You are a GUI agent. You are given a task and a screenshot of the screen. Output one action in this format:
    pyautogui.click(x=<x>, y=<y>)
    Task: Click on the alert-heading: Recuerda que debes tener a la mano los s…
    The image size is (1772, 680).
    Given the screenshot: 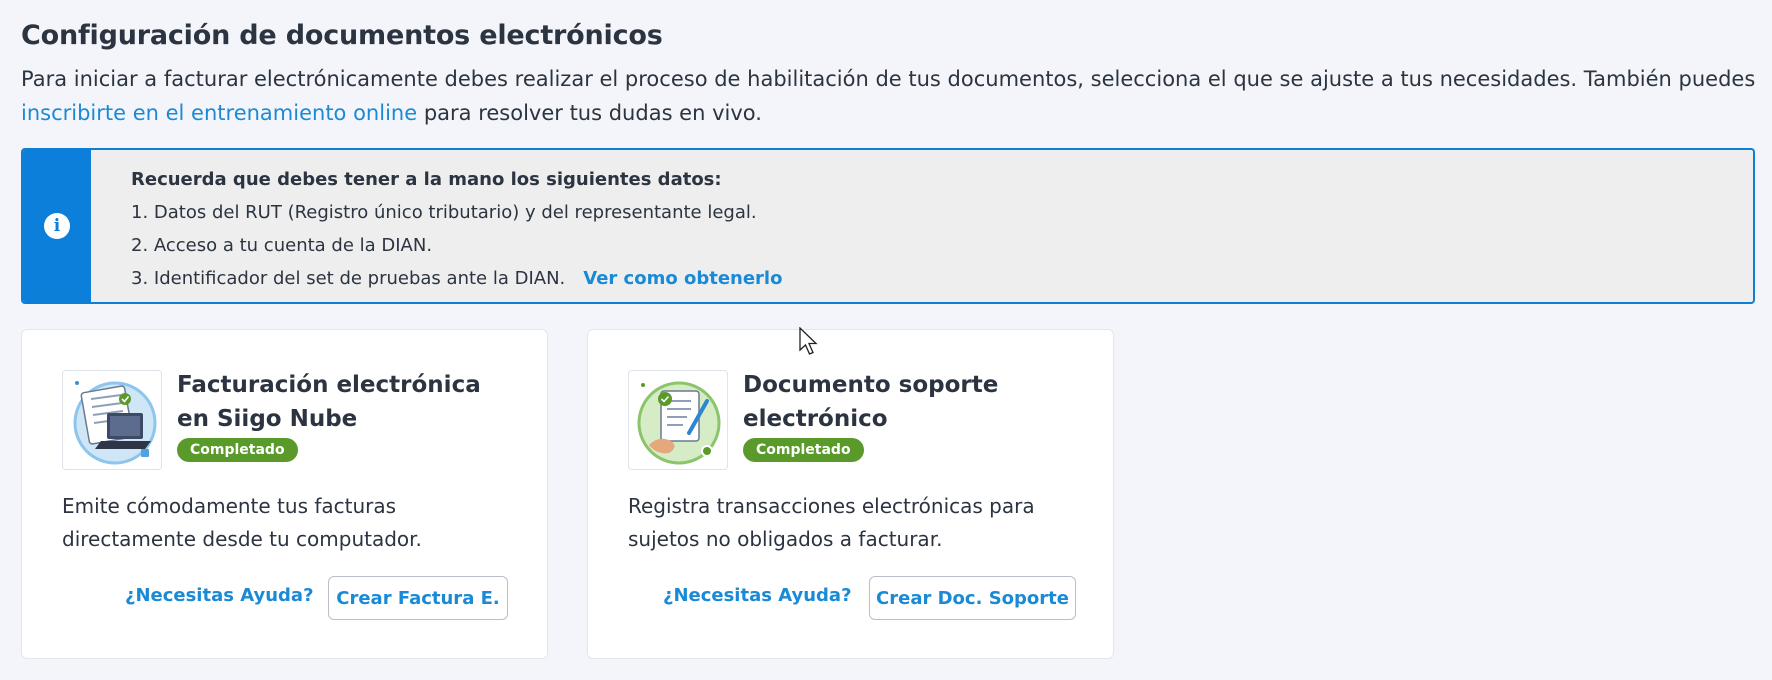 What is the action you would take?
    pyautogui.click(x=426, y=179)
    